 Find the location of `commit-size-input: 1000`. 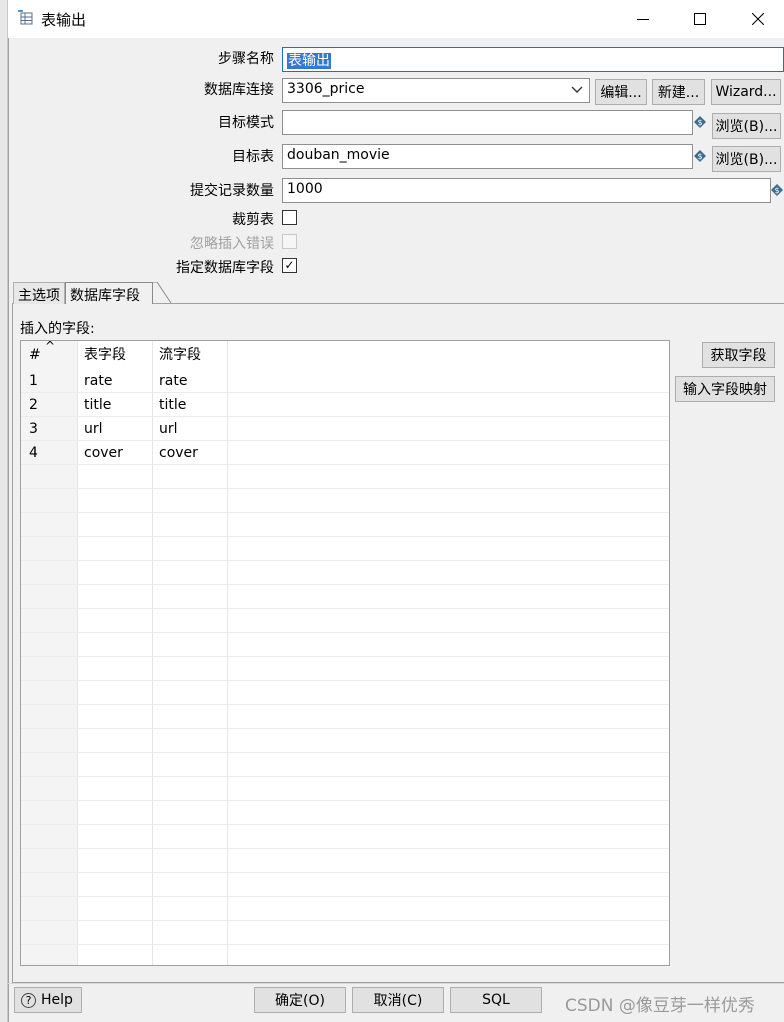

commit-size-input: 1000 is located at coordinates (526, 190).